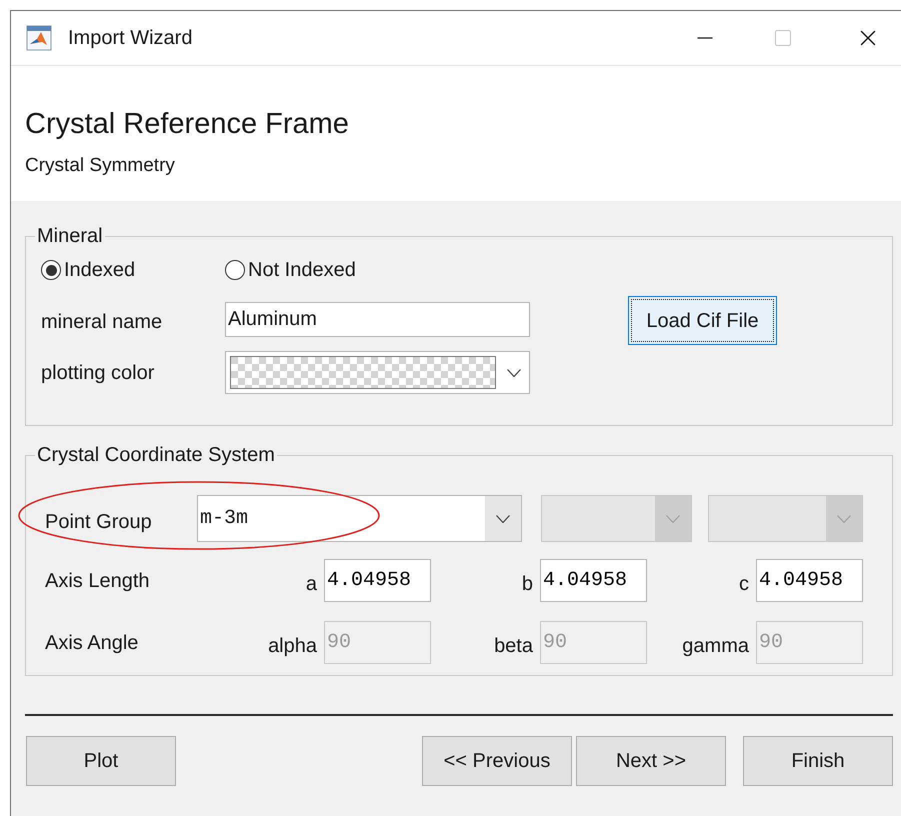 The image size is (901, 816). Describe the element at coordinates (311, 584) in the screenshot. I see `field-label: a` at that location.